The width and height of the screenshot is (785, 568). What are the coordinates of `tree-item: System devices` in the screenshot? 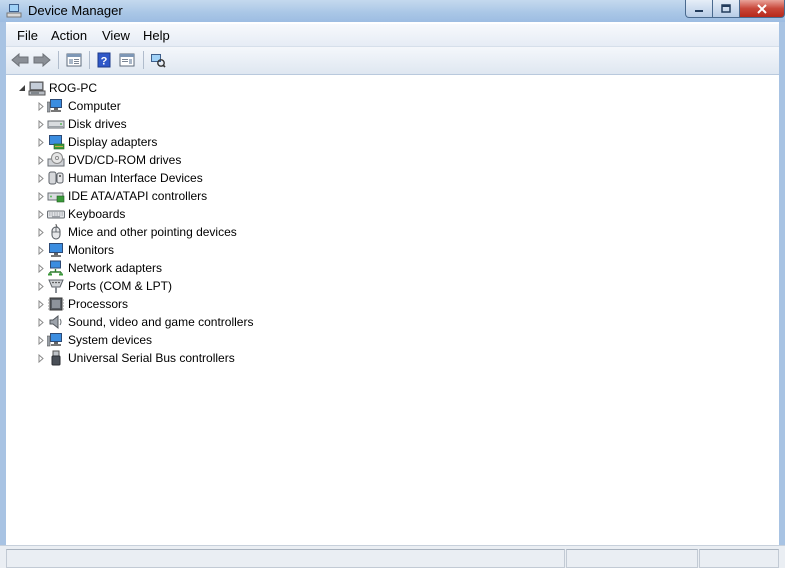 It's located at (94, 340).